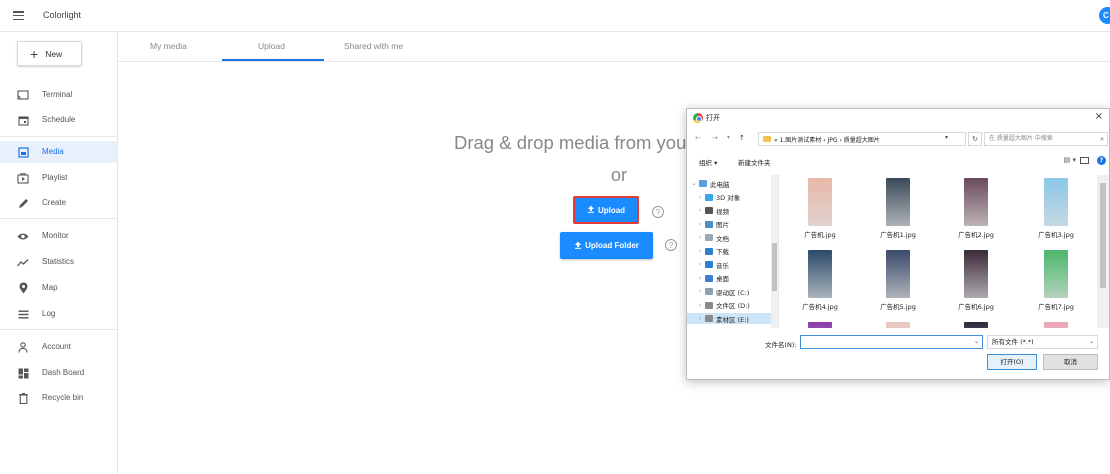 This screenshot has width=1110, height=474. Describe the element at coordinates (729, 183) in the screenshot. I see `tree-item: ⌄ 此电脑` at that location.